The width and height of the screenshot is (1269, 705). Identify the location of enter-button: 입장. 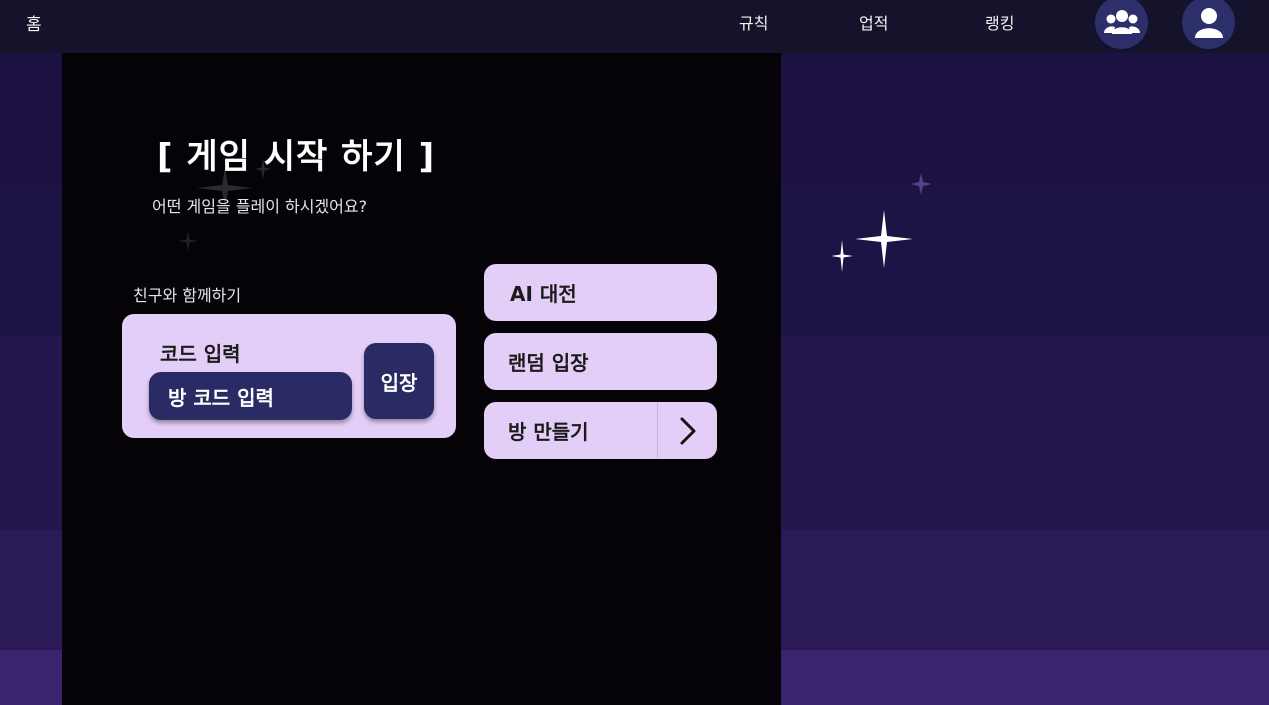
(399, 381).